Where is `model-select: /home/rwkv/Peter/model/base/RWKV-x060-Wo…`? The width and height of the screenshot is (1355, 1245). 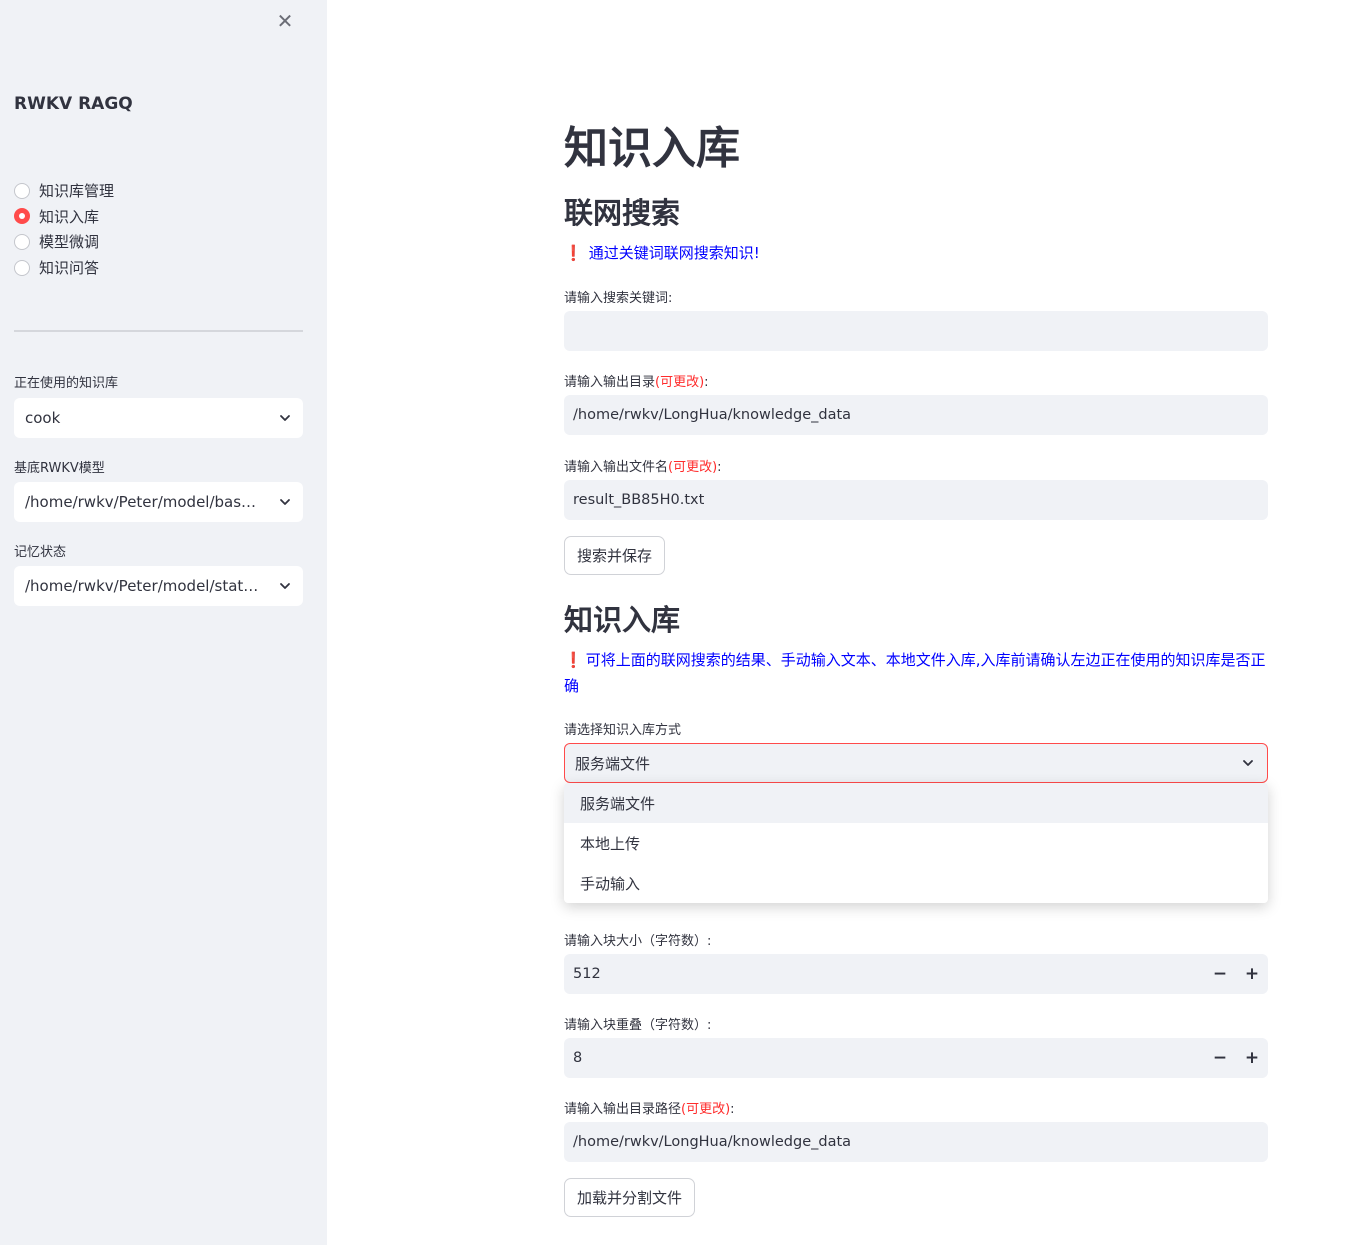 model-select: /home/rwkv/Peter/model/base/RWKV-x060-Wo… is located at coordinates (158, 502).